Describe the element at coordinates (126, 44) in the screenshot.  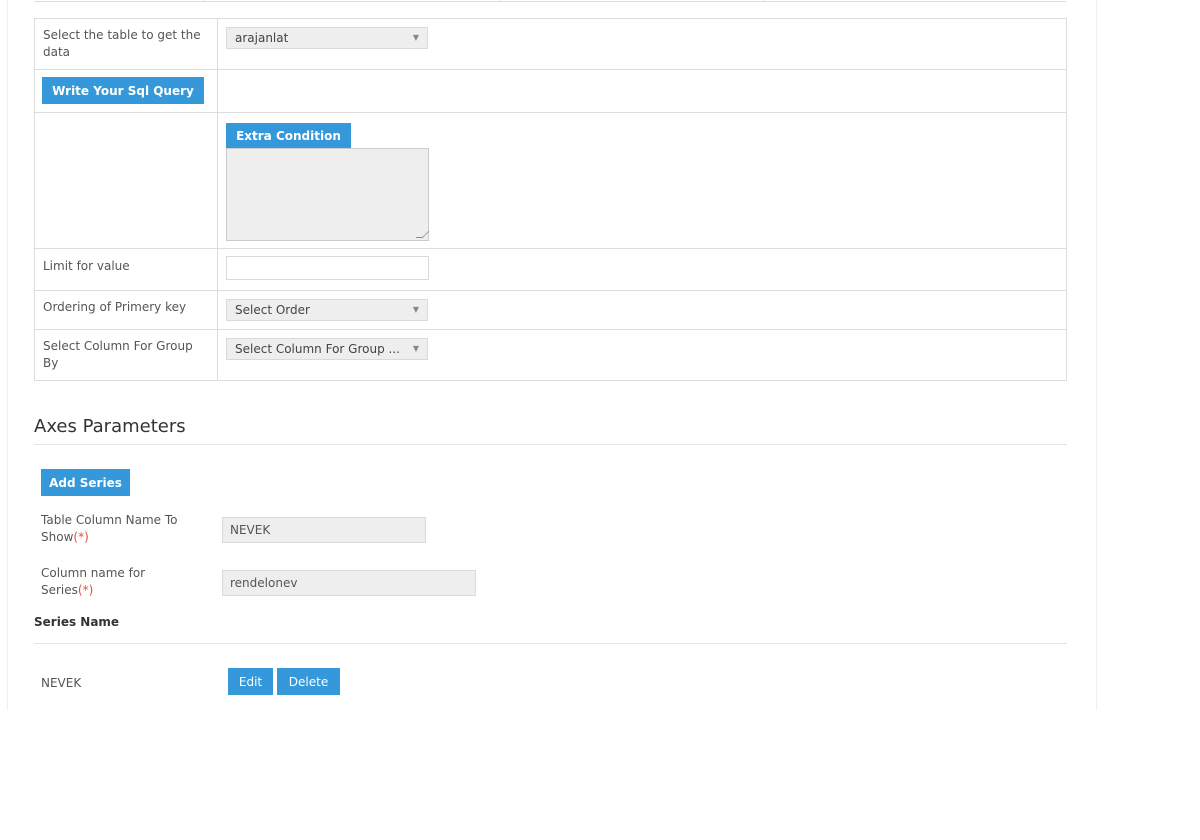
I see `table-select-label: Select the table to get the data` at that location.